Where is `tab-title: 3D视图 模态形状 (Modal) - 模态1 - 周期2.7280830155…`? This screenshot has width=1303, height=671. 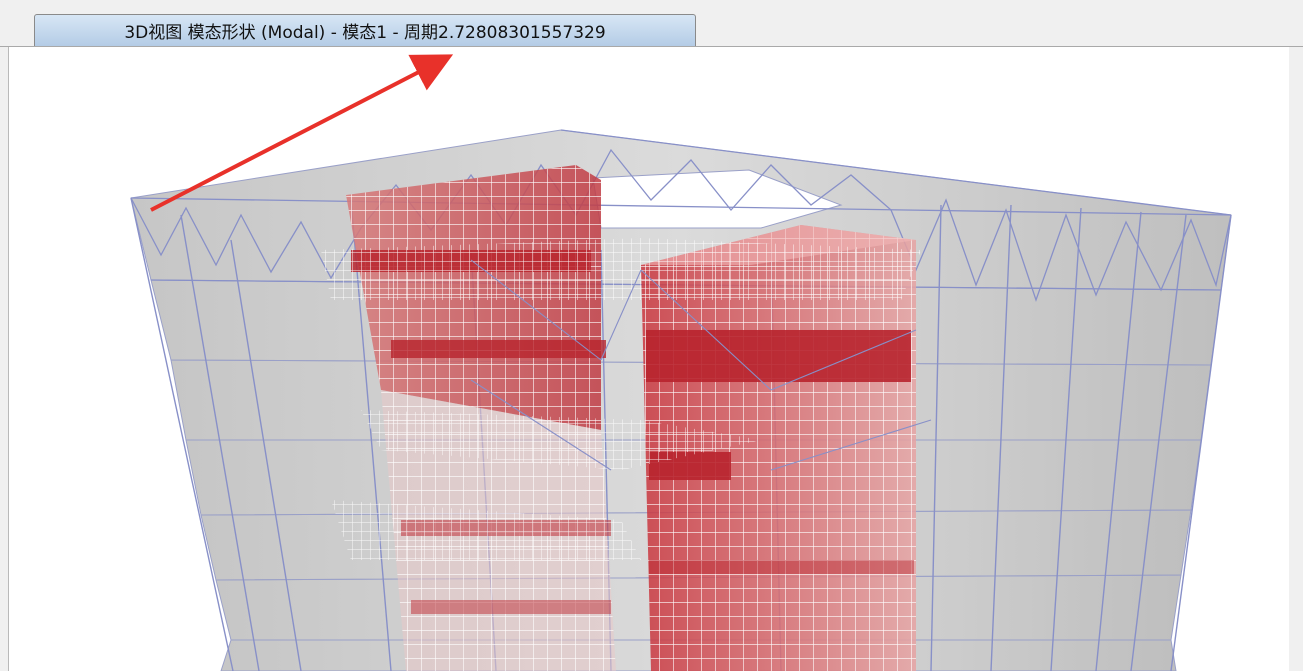
tab-title: 3D视图 模态形状 (Modal) - 模态1 - 周期2.7280830155… is located at coordinates (365, 33).